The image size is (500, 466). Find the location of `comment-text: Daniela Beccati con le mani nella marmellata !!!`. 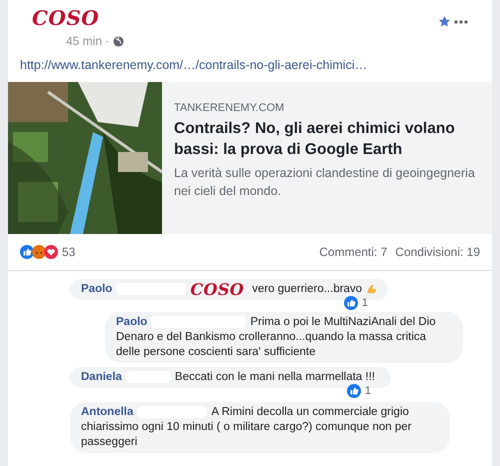

comment-text: Daniela Beccati con le mani nella marmellata !!! is located at coordinates (228, 377).